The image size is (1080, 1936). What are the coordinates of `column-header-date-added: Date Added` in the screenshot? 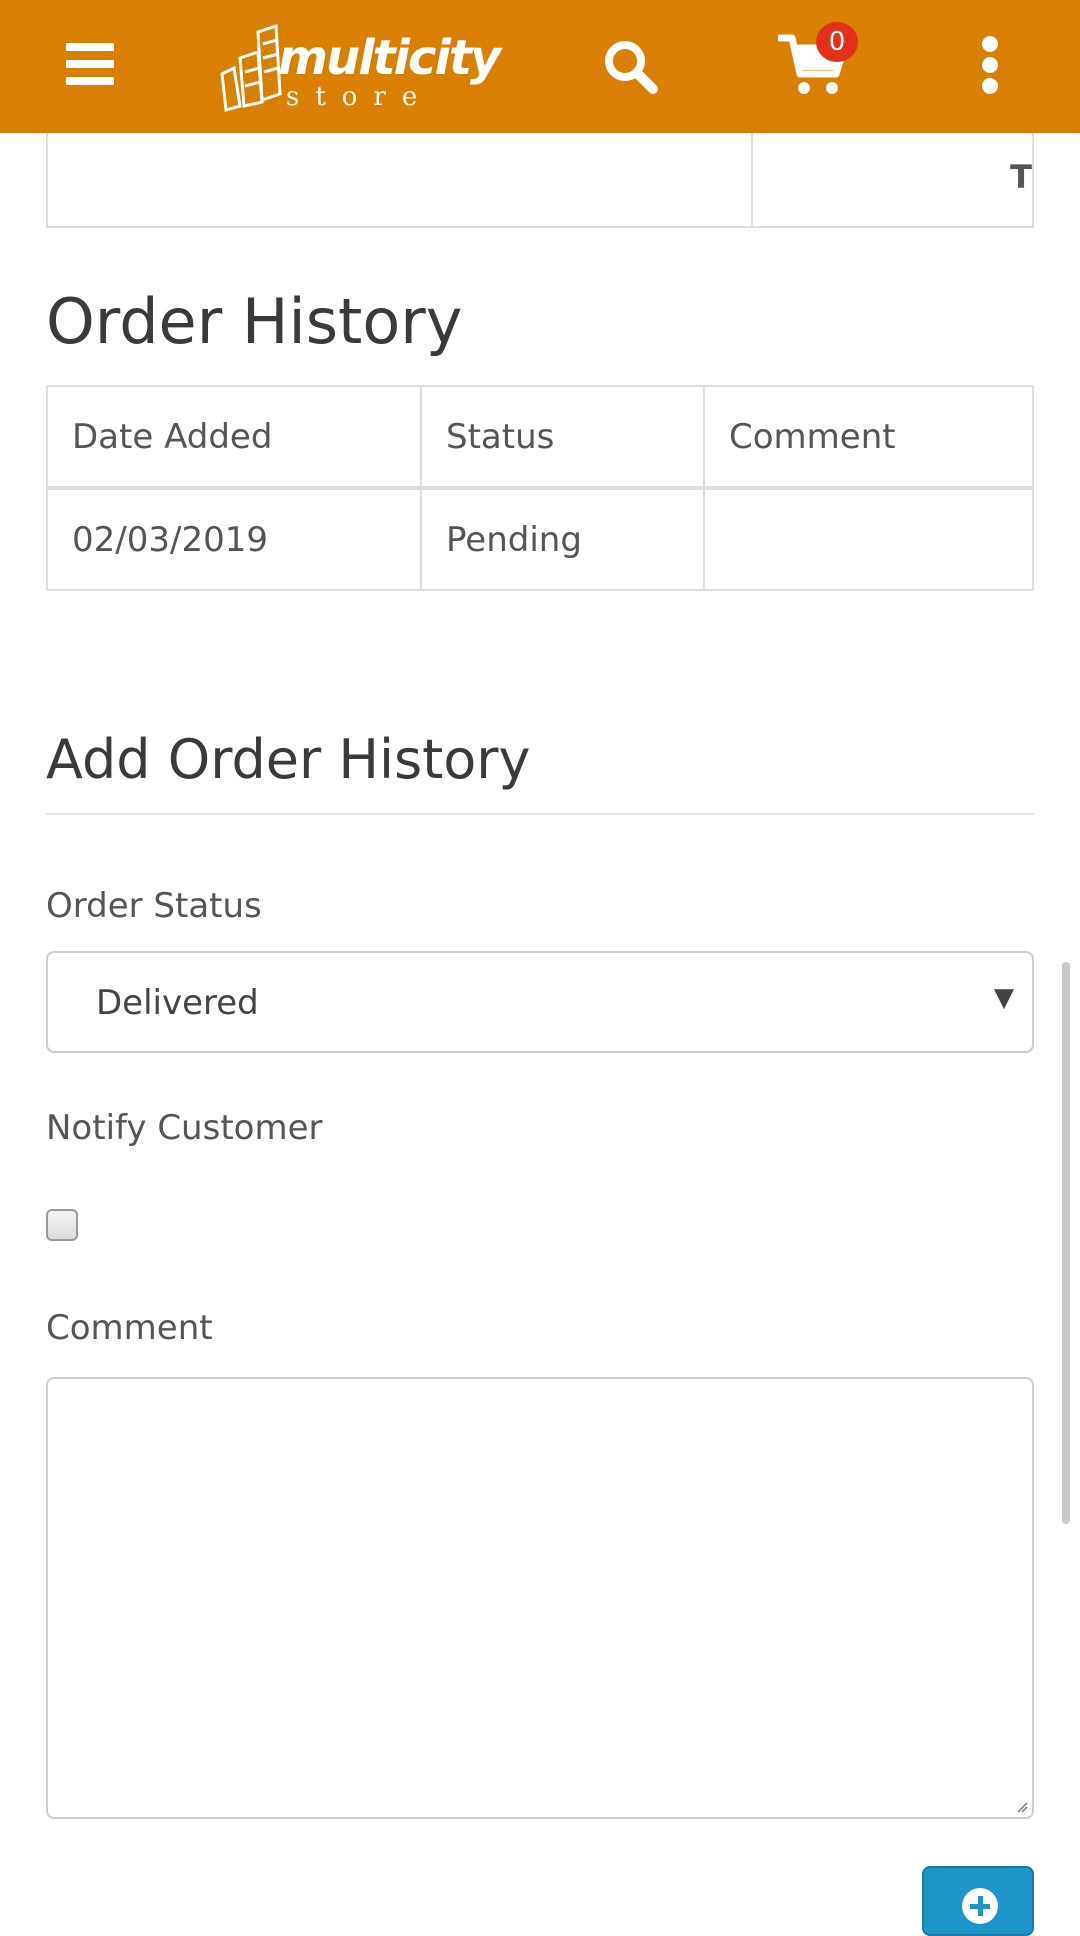 It's located at (234, 437).